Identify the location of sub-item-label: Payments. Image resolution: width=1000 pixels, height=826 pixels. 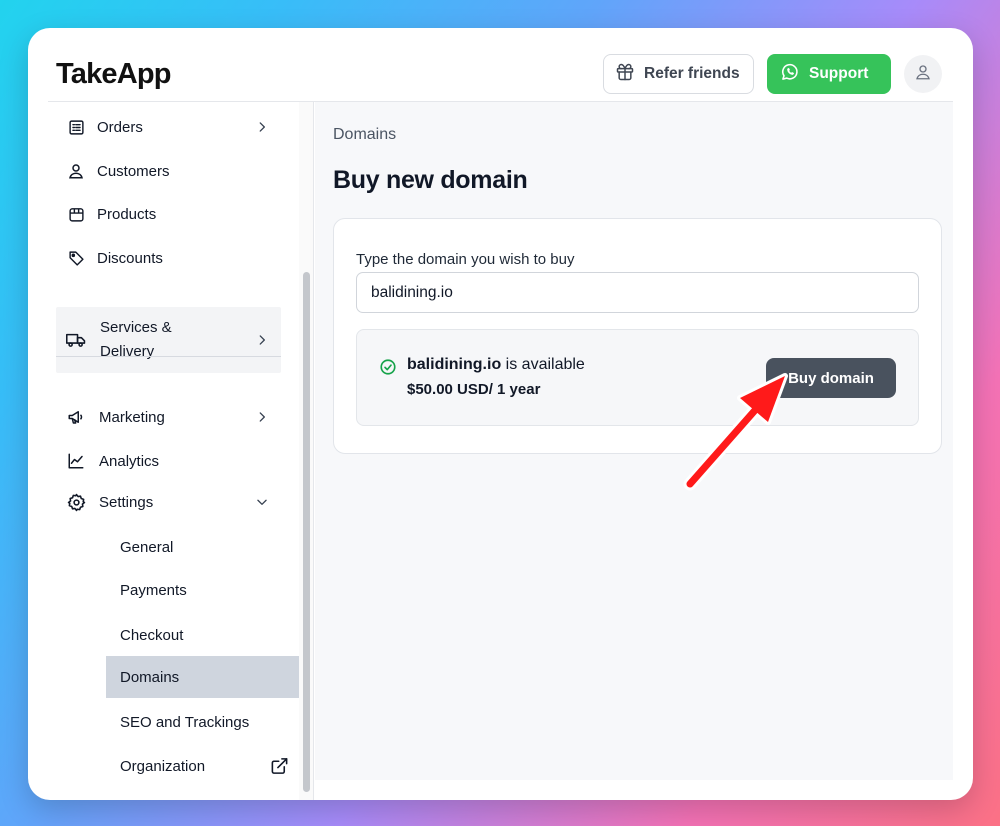
(153, 590).